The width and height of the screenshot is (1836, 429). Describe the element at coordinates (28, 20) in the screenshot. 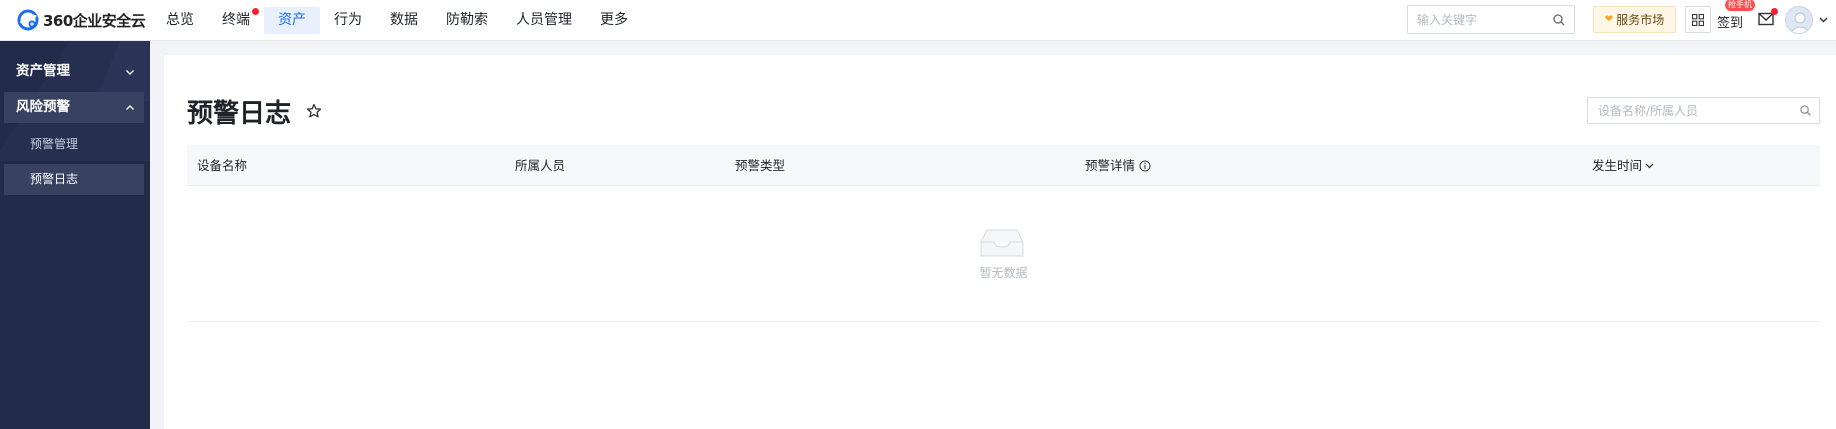

I see `logo-icon` at that location.